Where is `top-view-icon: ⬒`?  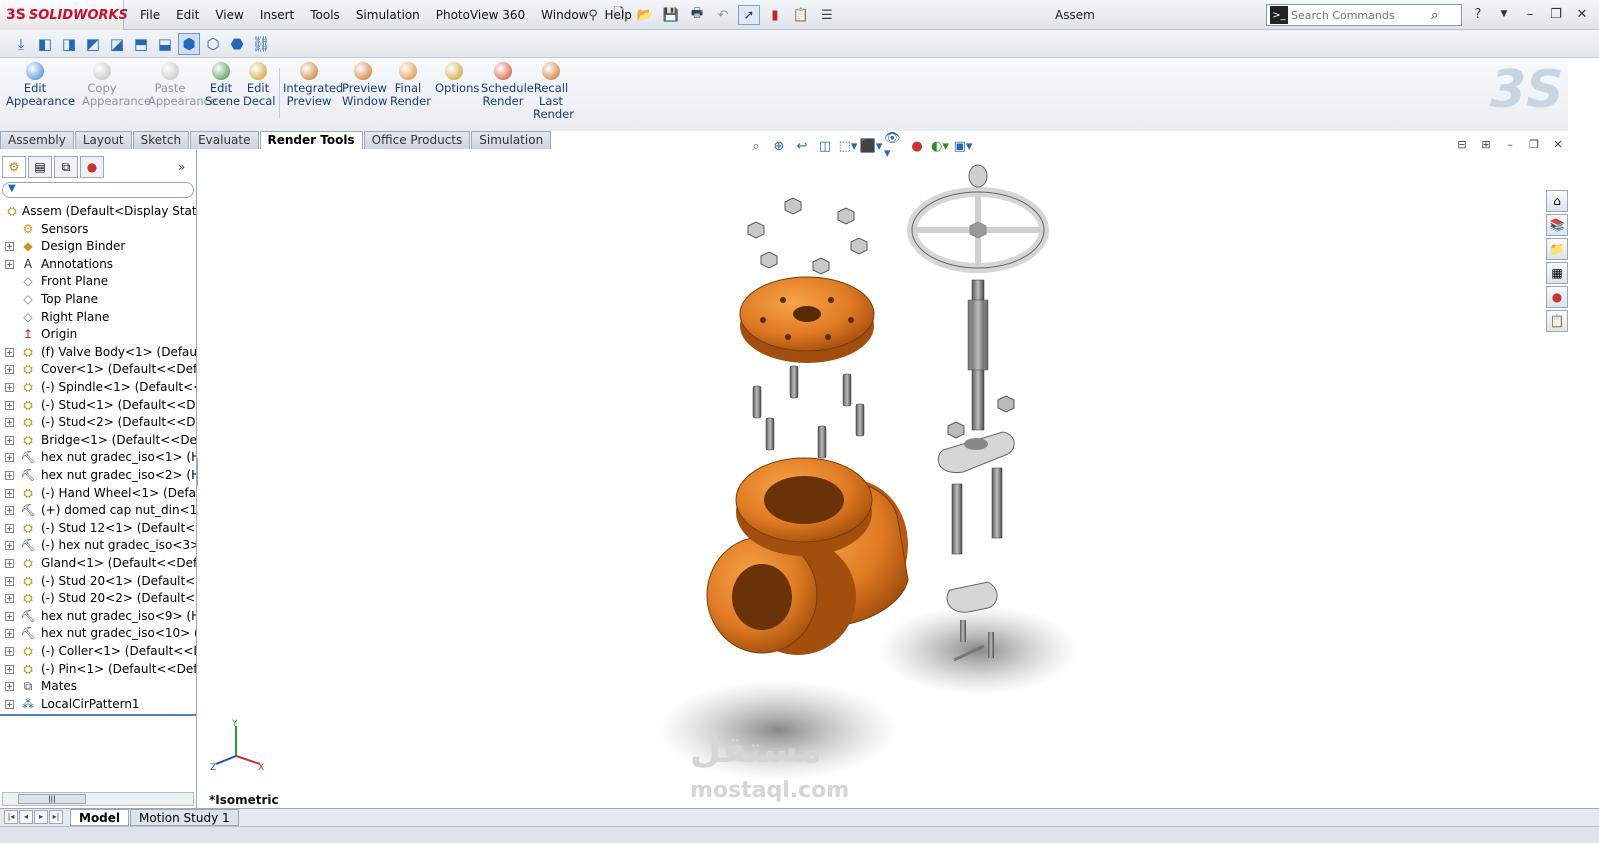
top-view-icon: ⬒ is located at coordinates (141, 44).